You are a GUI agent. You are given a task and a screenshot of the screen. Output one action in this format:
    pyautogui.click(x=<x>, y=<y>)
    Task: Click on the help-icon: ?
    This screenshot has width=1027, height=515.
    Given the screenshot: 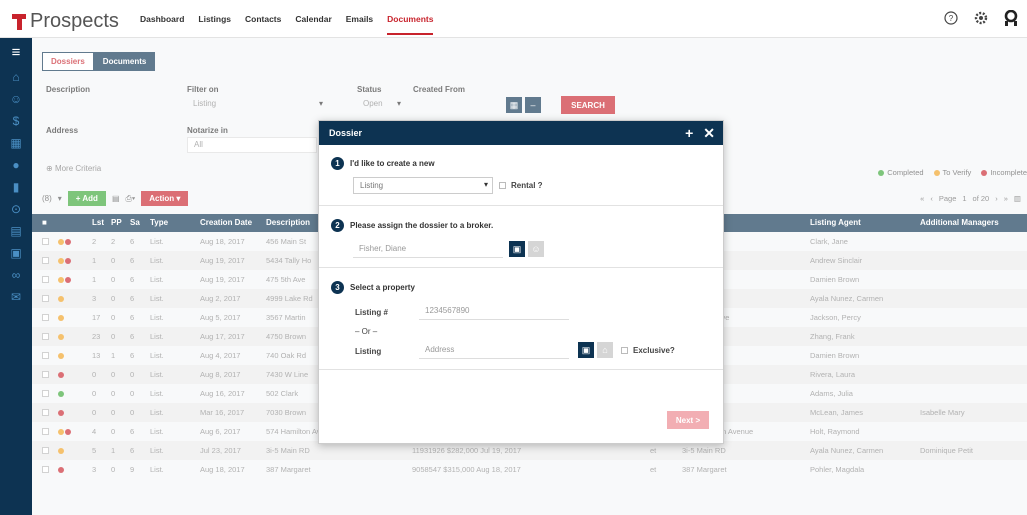 What is the action you would take?
    pyautogui.click(x=951, y=18)
    